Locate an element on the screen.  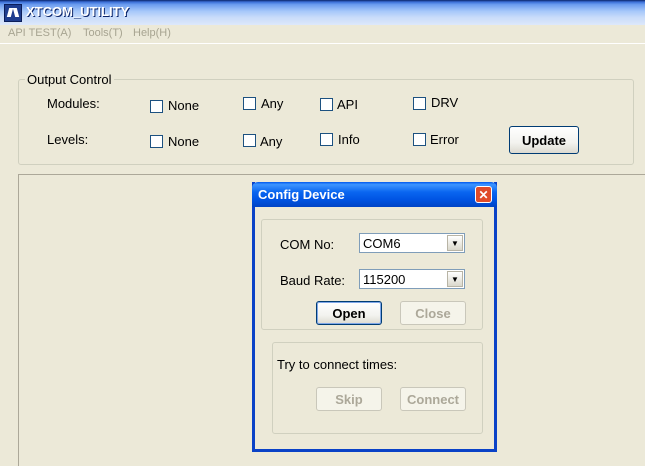
baud-rate-value: 115200 is located at coordinates (384, 279).